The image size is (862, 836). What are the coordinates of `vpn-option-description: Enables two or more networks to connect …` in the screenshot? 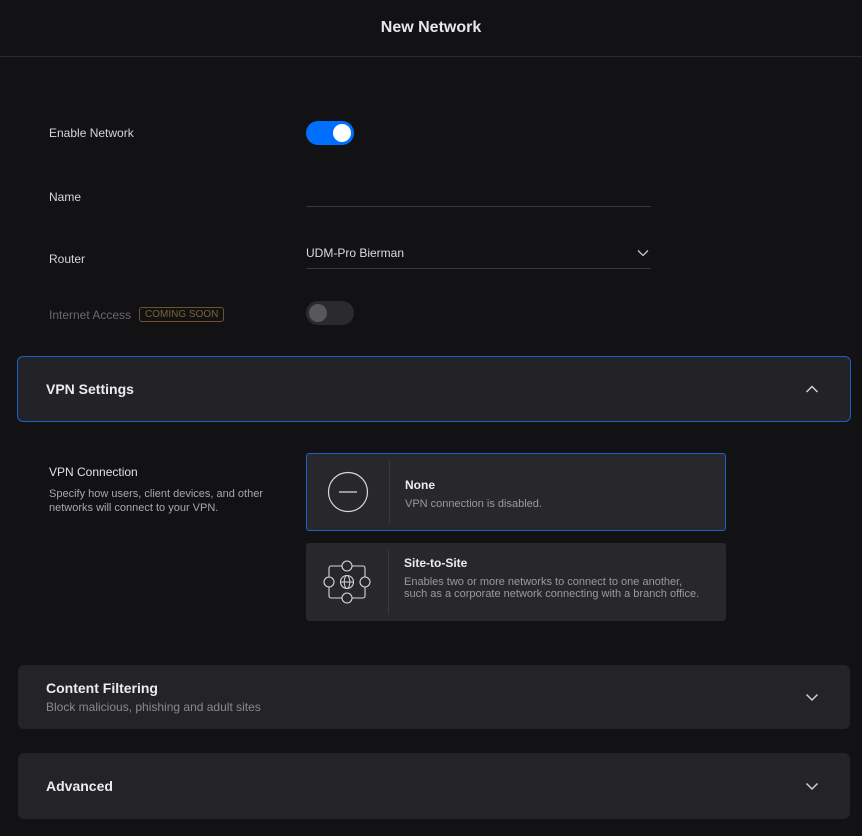 It's located at (552, 588).